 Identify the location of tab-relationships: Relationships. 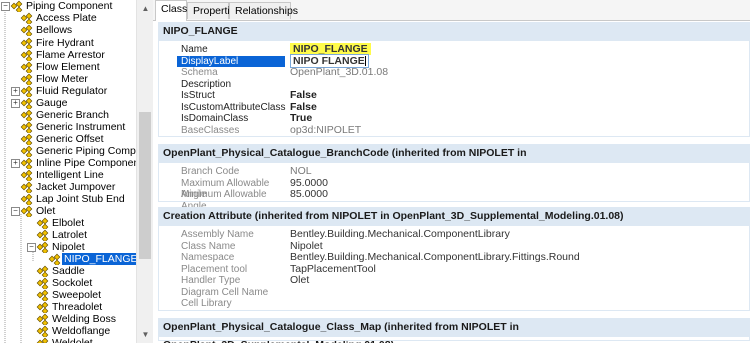
(263, 10).